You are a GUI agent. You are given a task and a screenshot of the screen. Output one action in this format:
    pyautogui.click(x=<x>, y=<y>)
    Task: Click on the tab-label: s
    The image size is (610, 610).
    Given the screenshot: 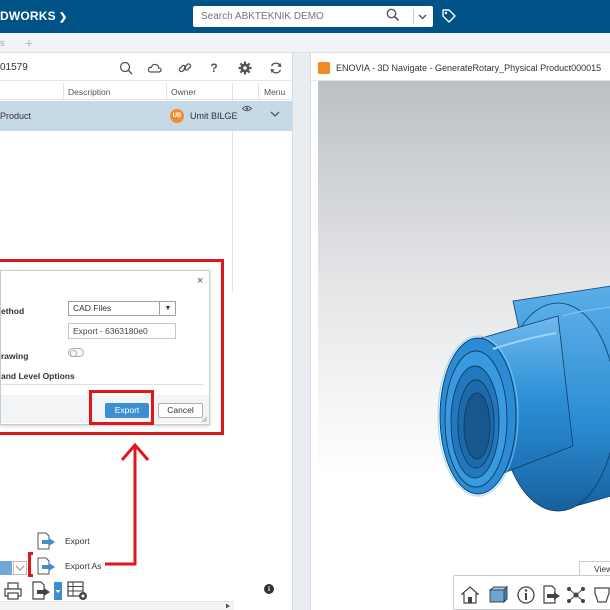 What is the action you would take?
    pyautogui.click(x=2, y=43)
    